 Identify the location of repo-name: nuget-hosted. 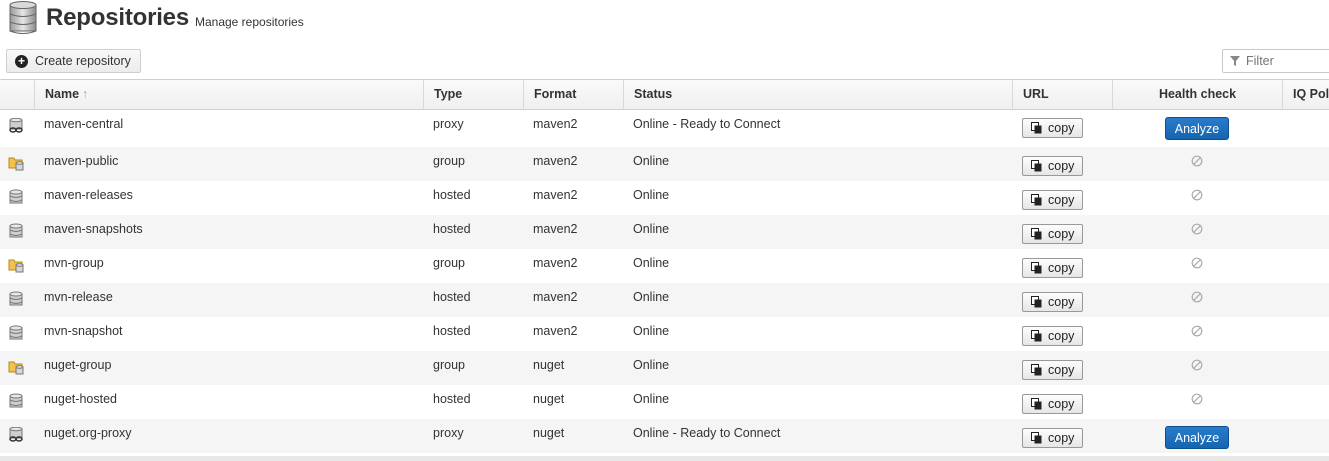
(80, 399).